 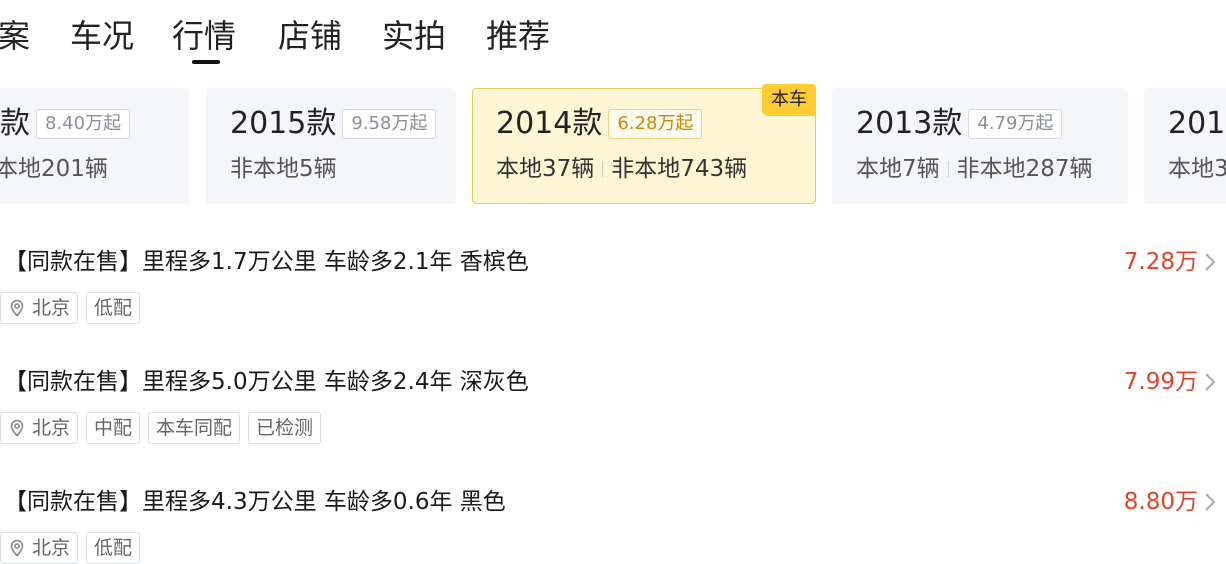 What do you see at coordinates (1197, 169) in the screenshot?
I see `year-card-local: 本地3` at bounding box center [1197, 169].